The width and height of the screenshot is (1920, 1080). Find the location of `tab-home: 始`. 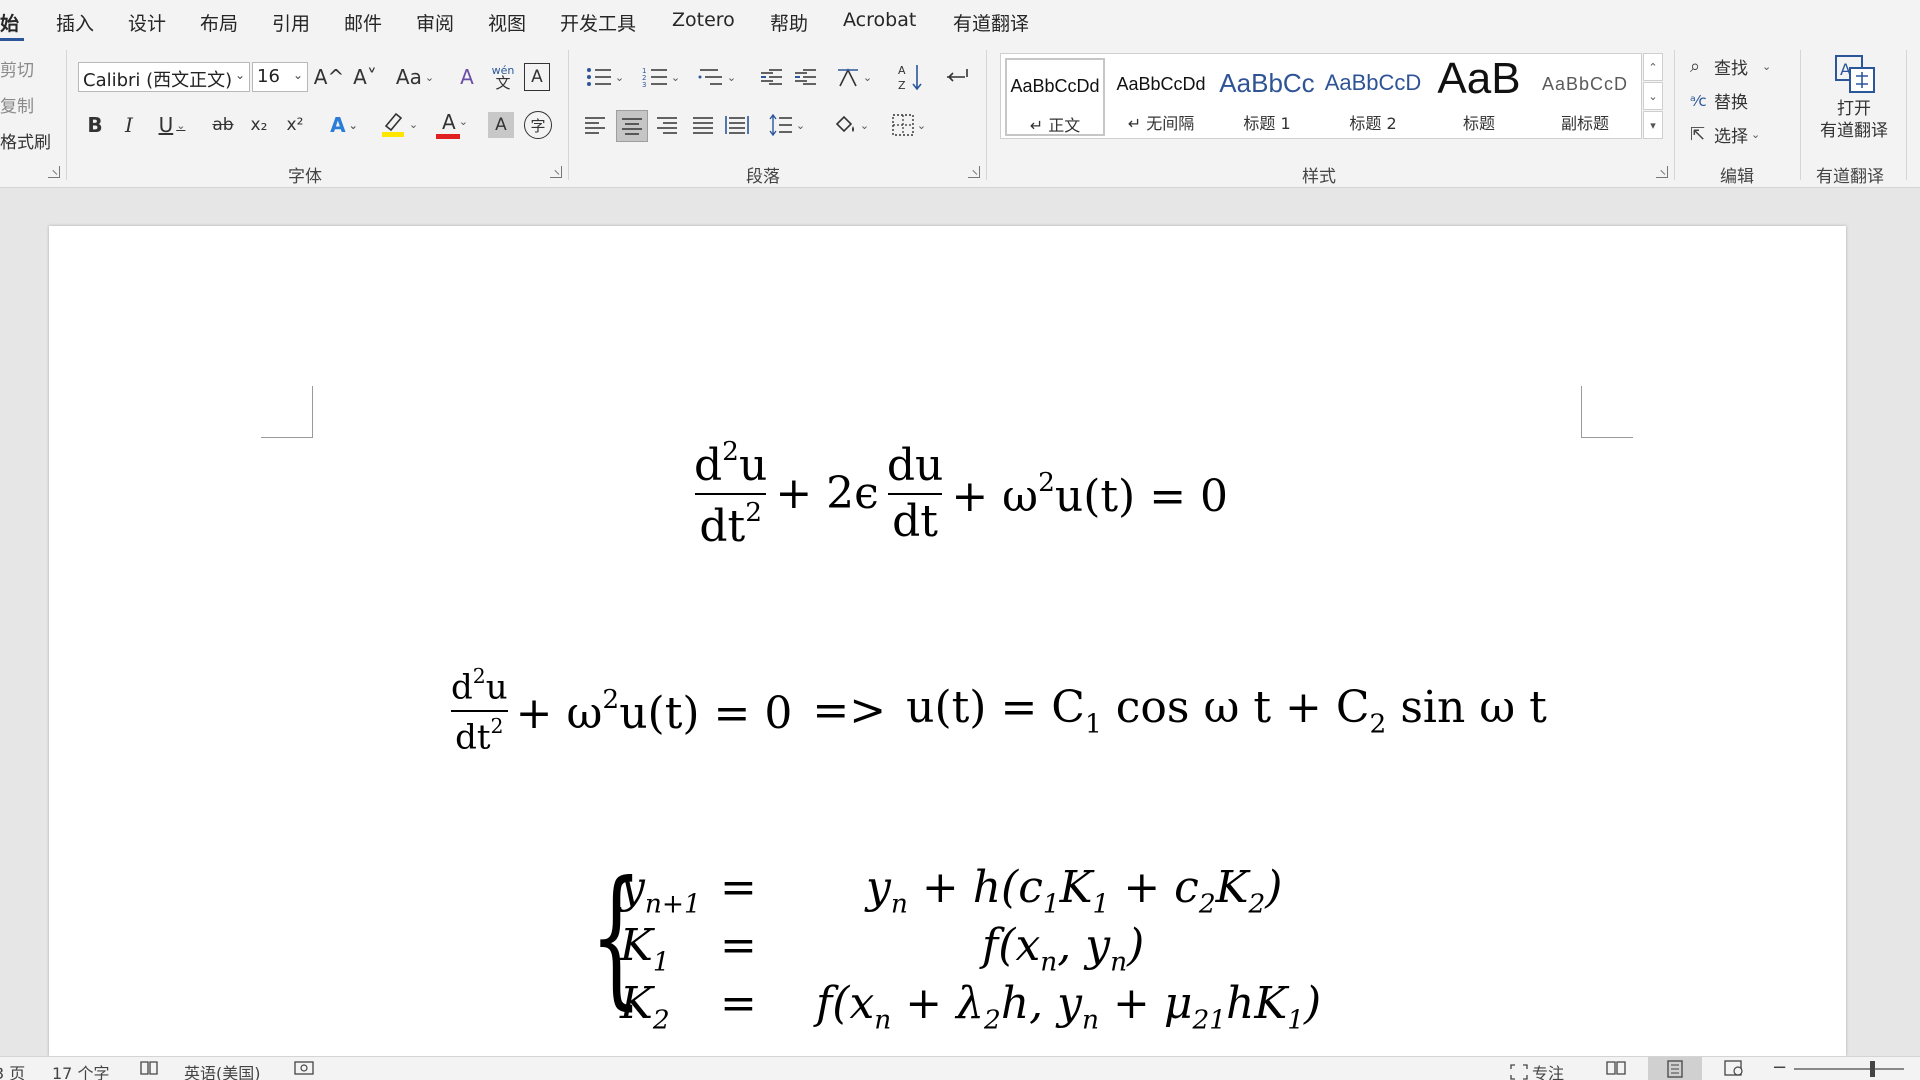

tab-home: 始 is located at coordinates (9, 22).